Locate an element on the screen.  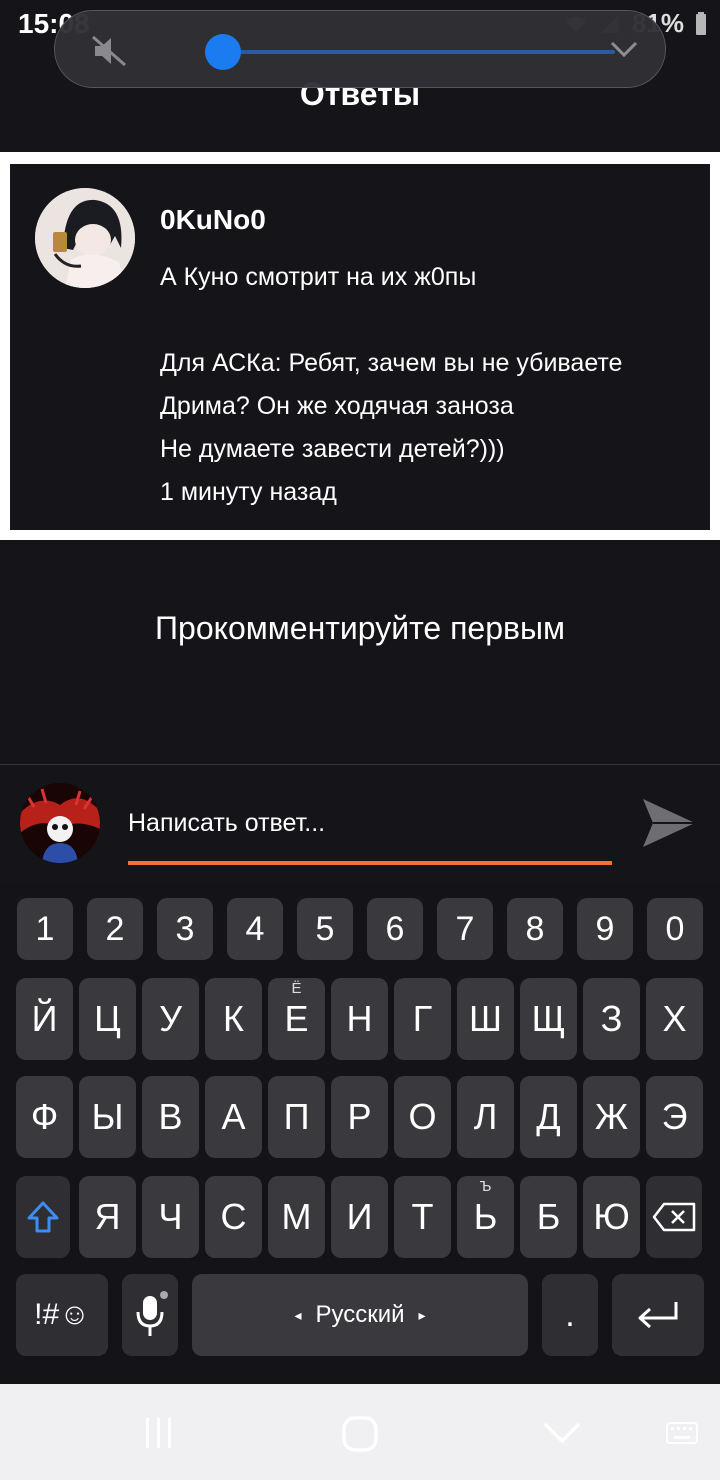
letter-key-label: Г is located at coordinates (422, 1018).